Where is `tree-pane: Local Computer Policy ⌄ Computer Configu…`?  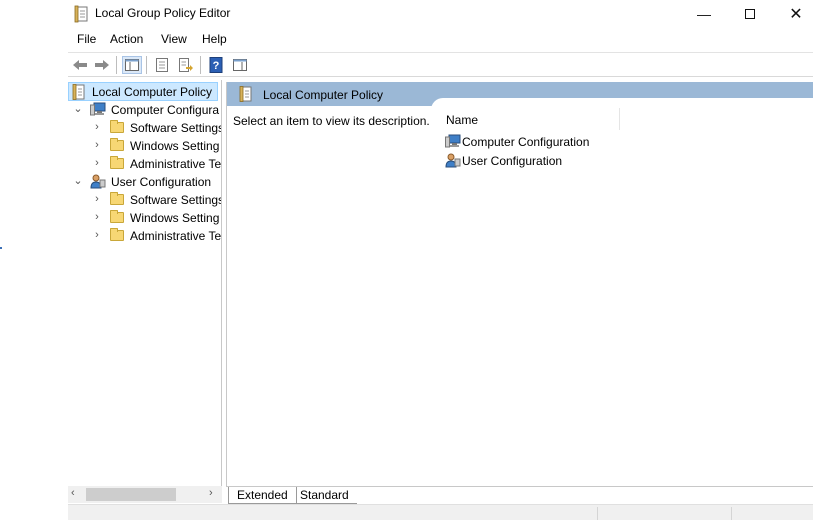
tree-pane: Local Computer Policy ⌄ Computer Configu… is located at coordinates (145, 283).